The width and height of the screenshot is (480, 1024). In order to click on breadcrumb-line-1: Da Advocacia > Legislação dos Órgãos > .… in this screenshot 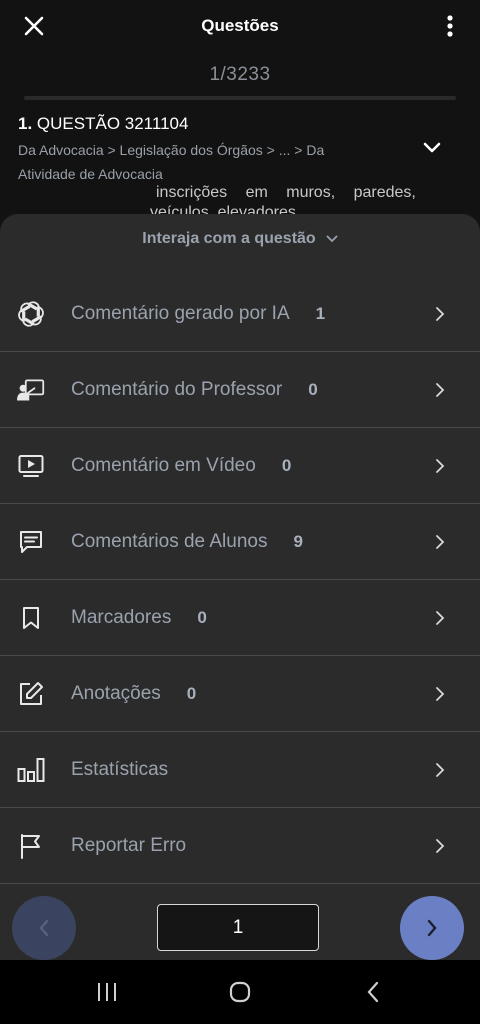, I will do `click(171, 150)`.